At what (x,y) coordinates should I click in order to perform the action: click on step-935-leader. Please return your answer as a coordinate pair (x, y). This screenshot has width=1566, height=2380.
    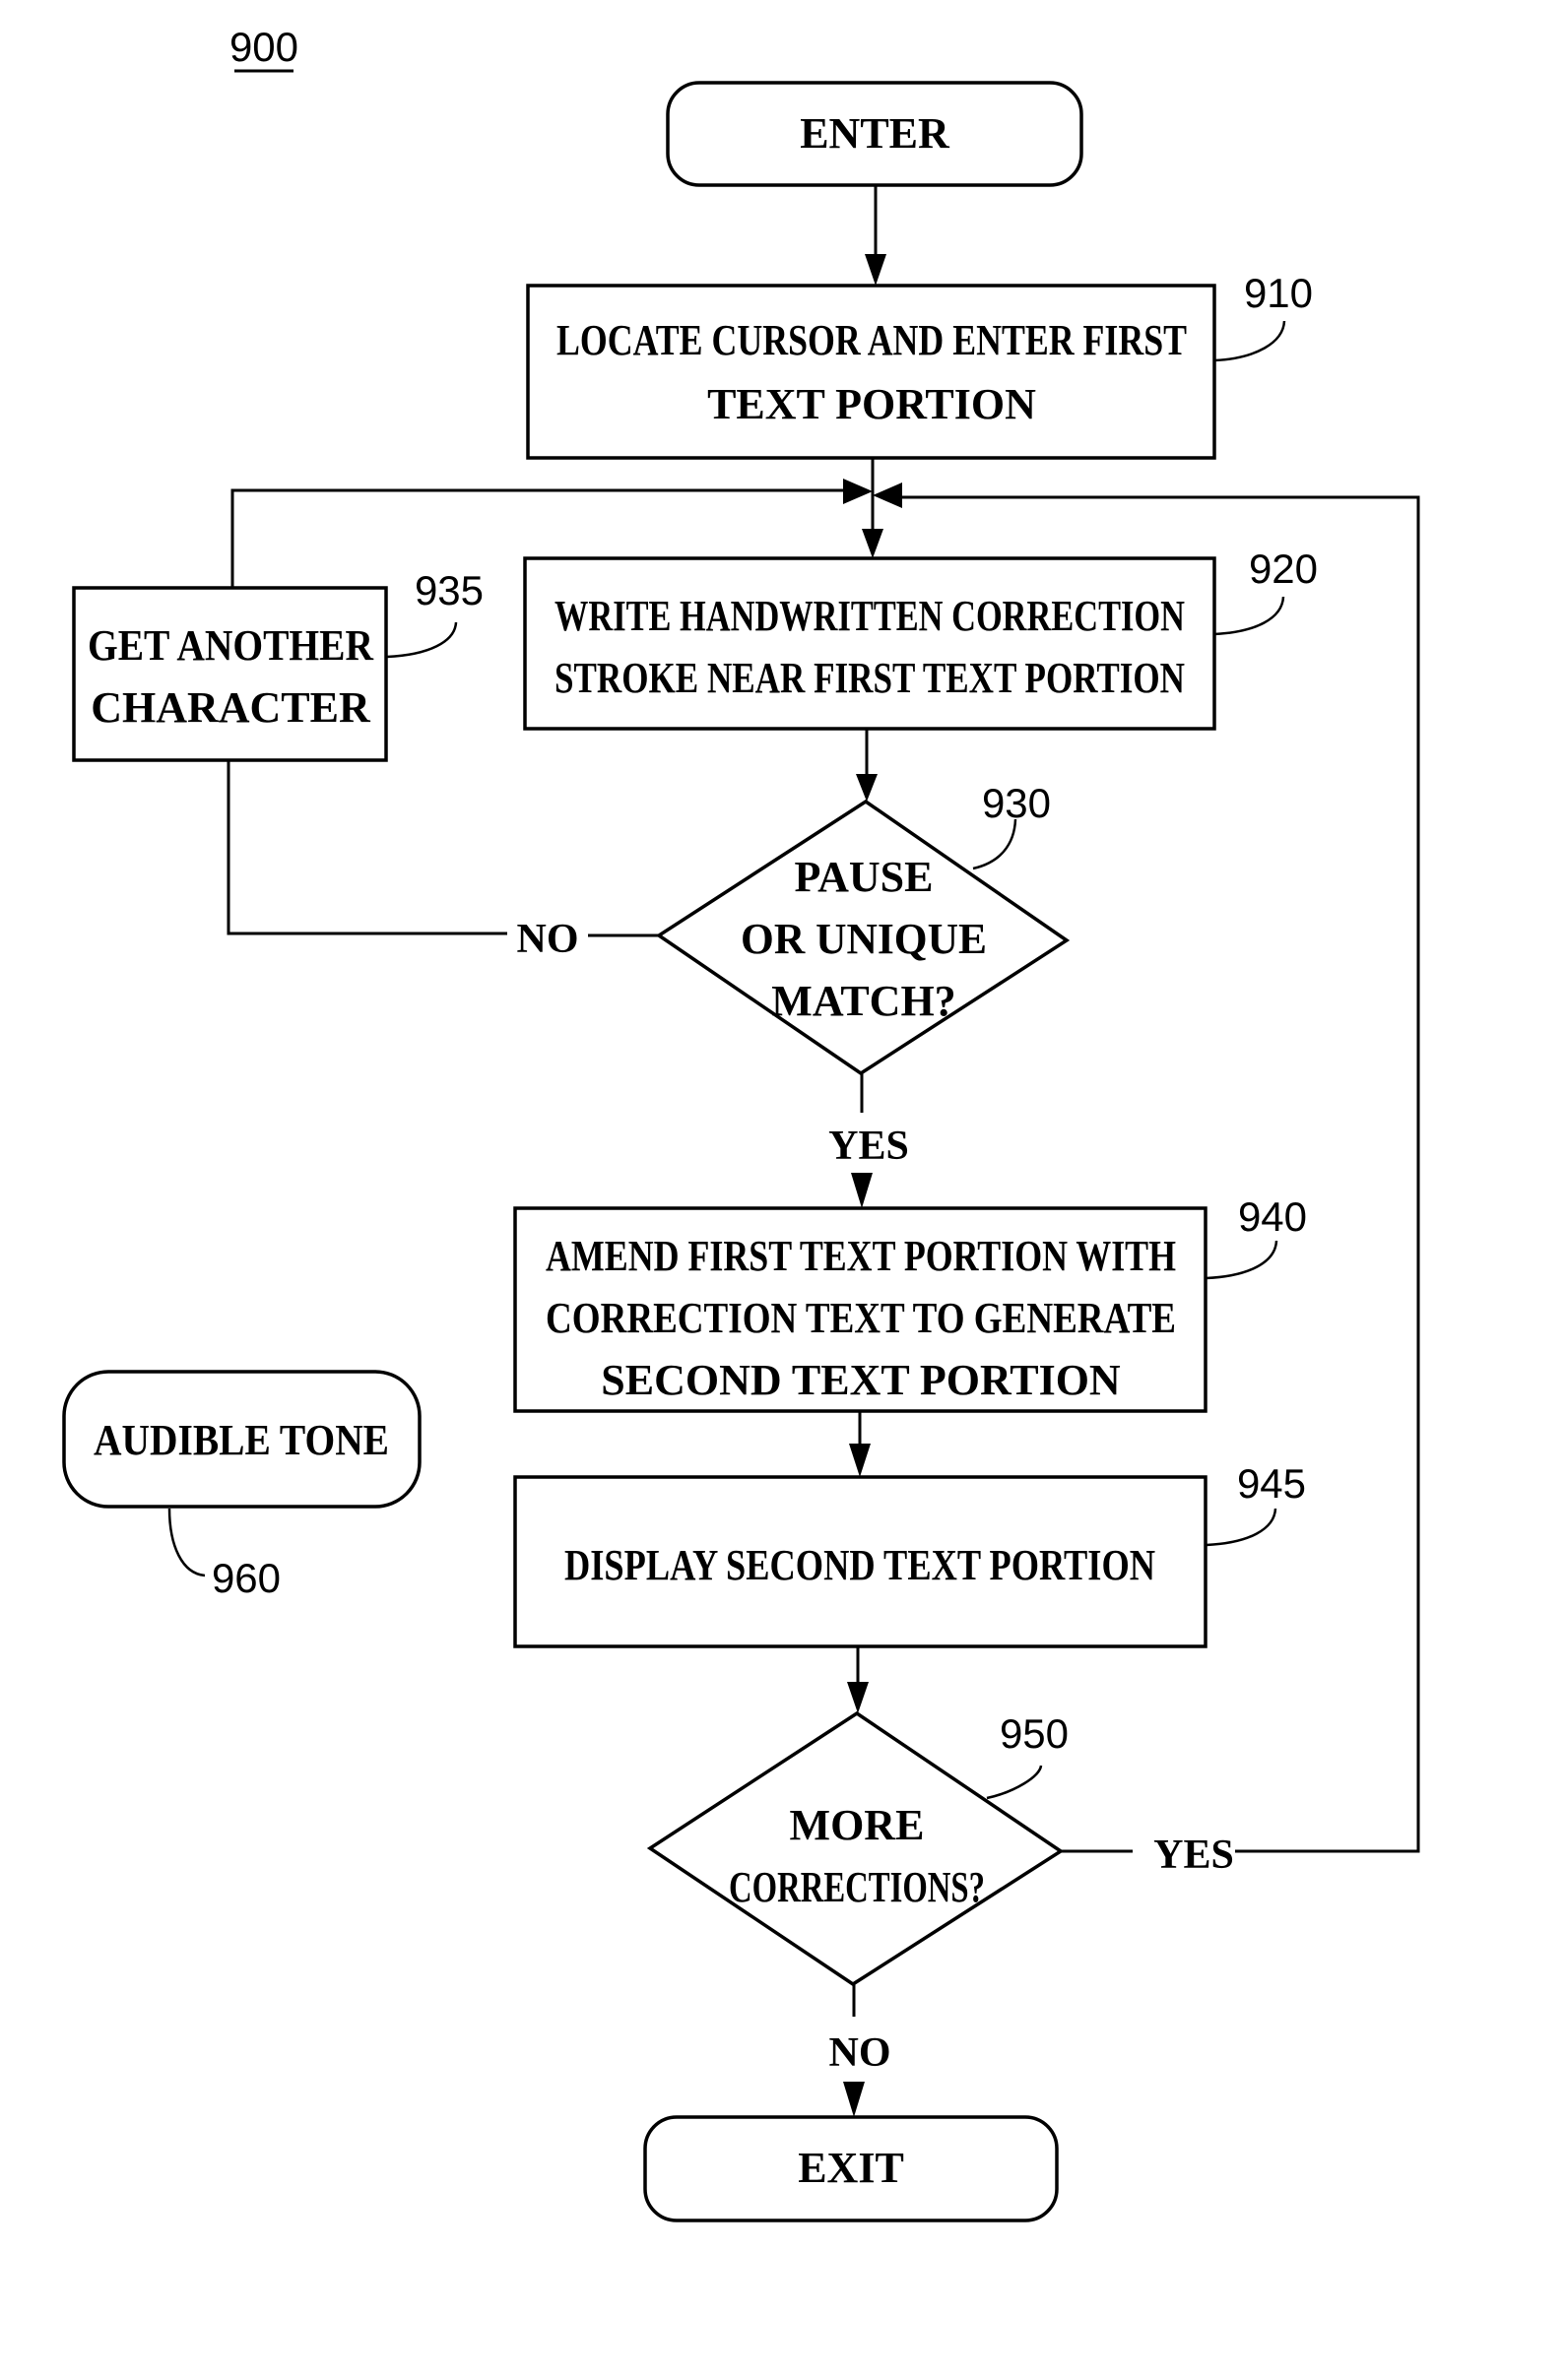
    Looking at the image, I should click on (422, 640).